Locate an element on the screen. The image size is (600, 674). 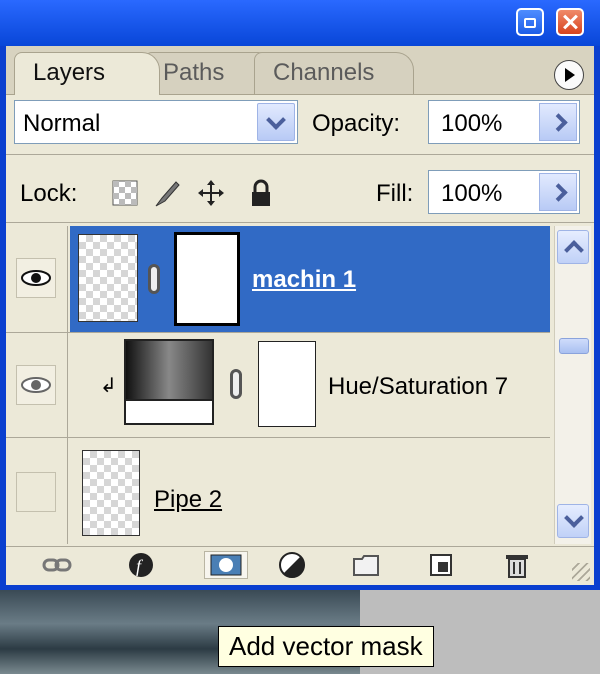
tab-paths-label: Paths is located at coordinates (194, 72).